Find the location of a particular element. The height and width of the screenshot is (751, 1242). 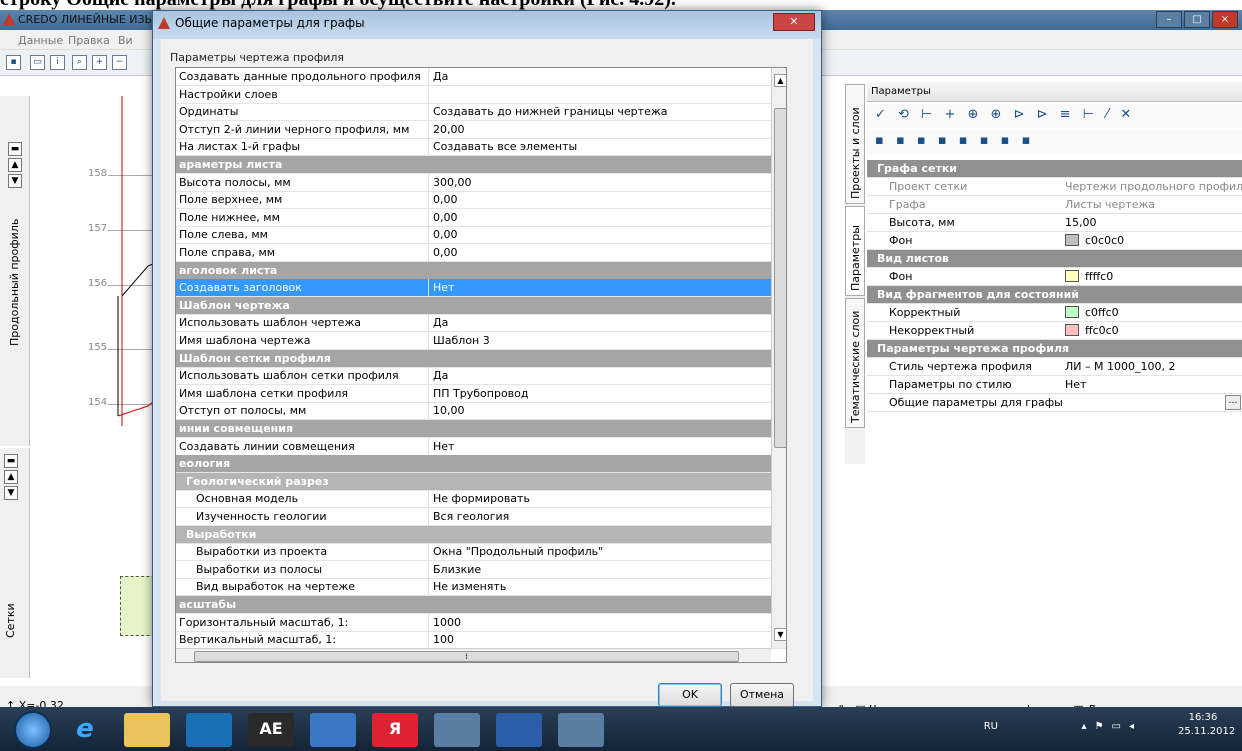

property-value: 1000 is located at coordinates (447, 622).